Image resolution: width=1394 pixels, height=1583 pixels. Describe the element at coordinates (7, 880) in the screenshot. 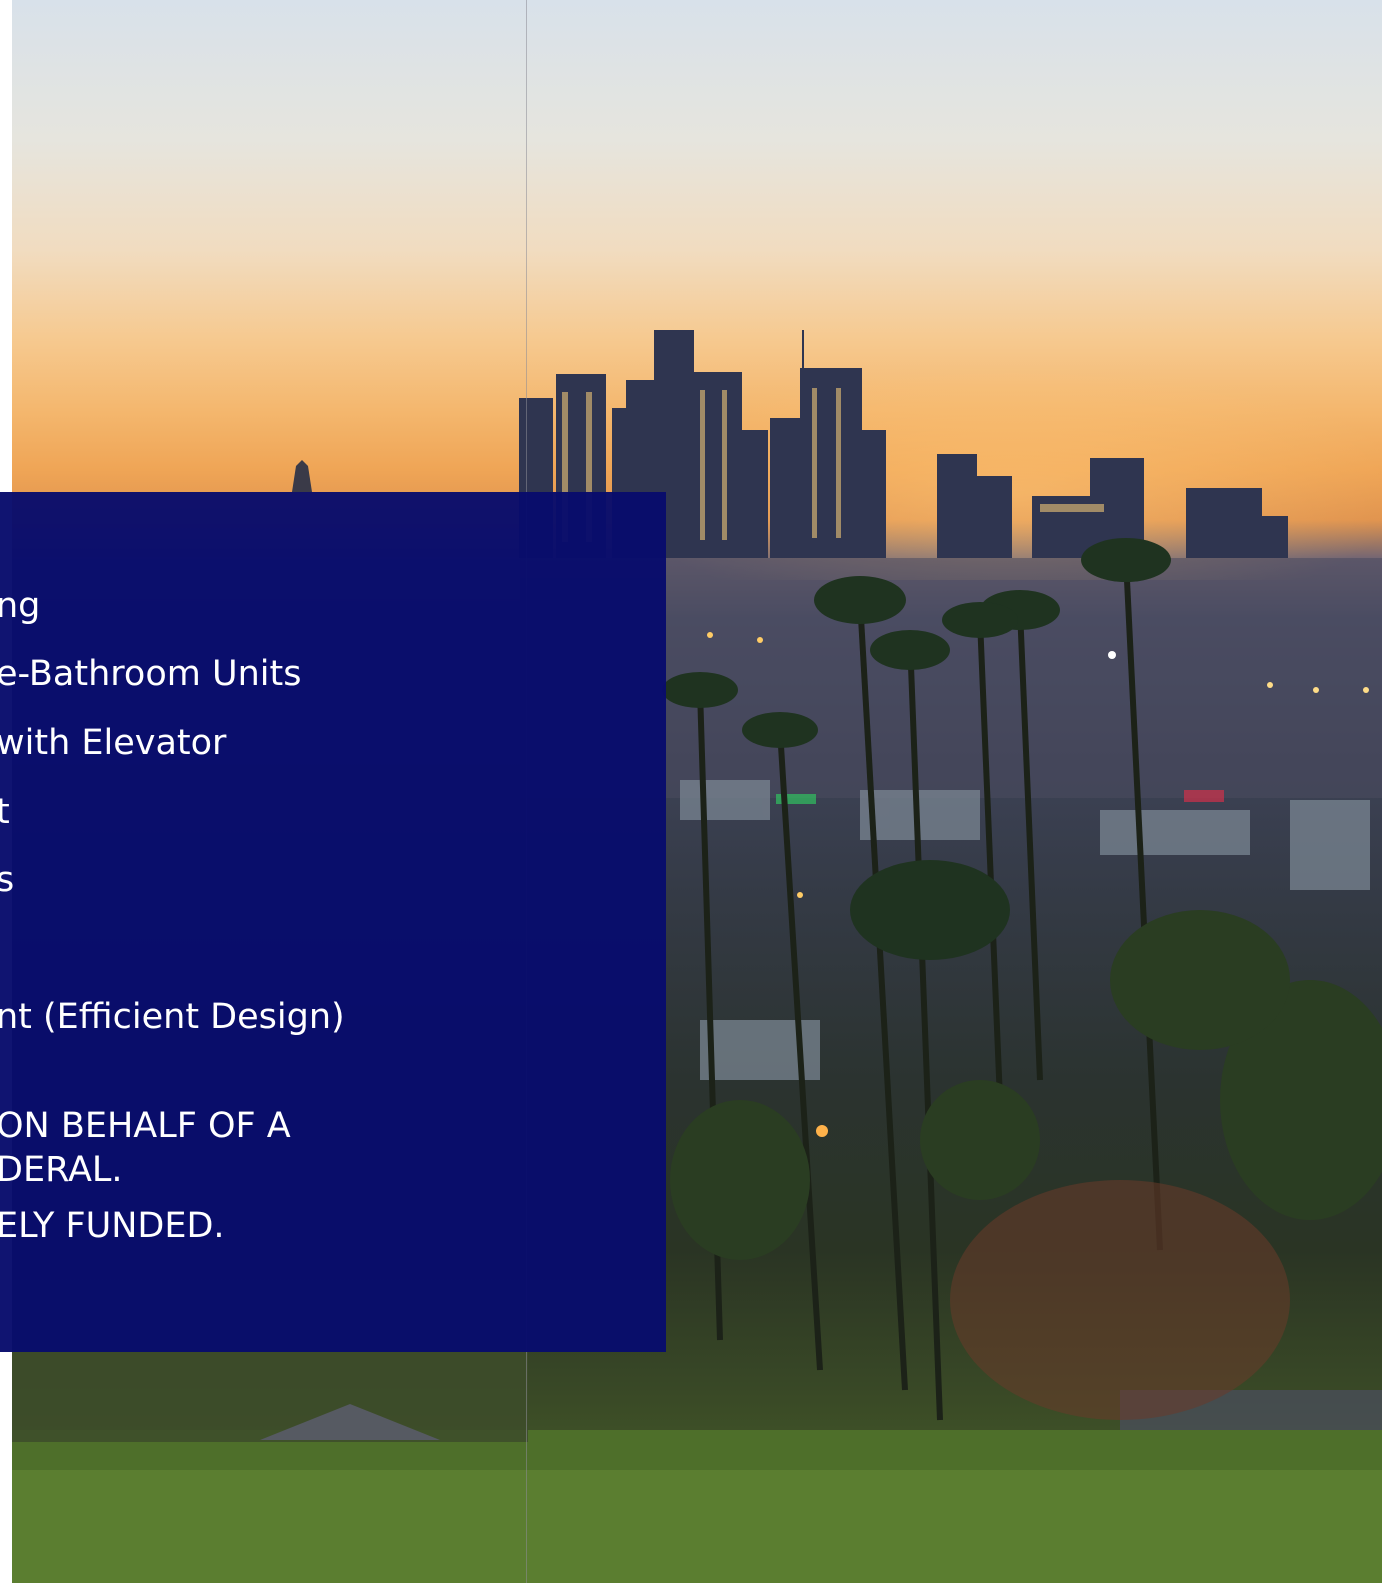

I see `list-item: s` at that location.